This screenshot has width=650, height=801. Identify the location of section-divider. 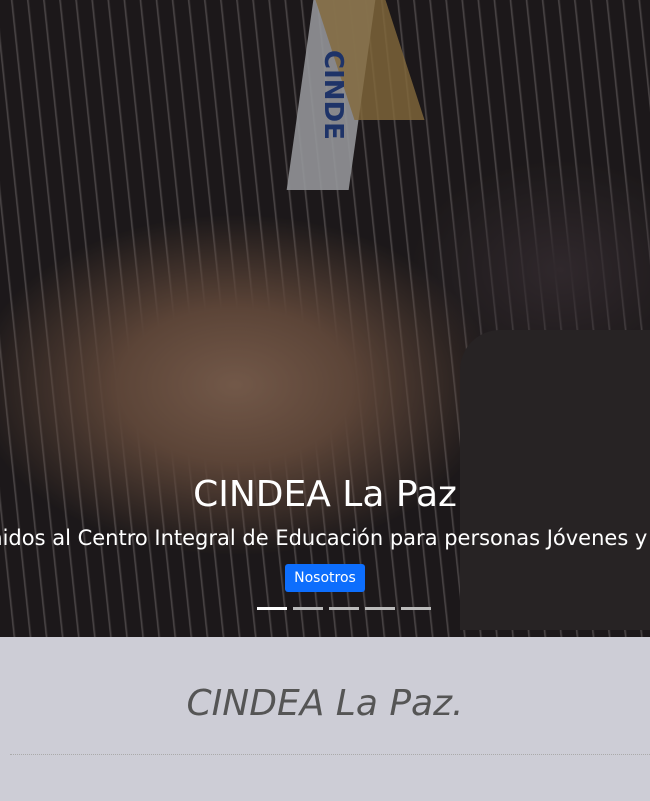
(330, 754).